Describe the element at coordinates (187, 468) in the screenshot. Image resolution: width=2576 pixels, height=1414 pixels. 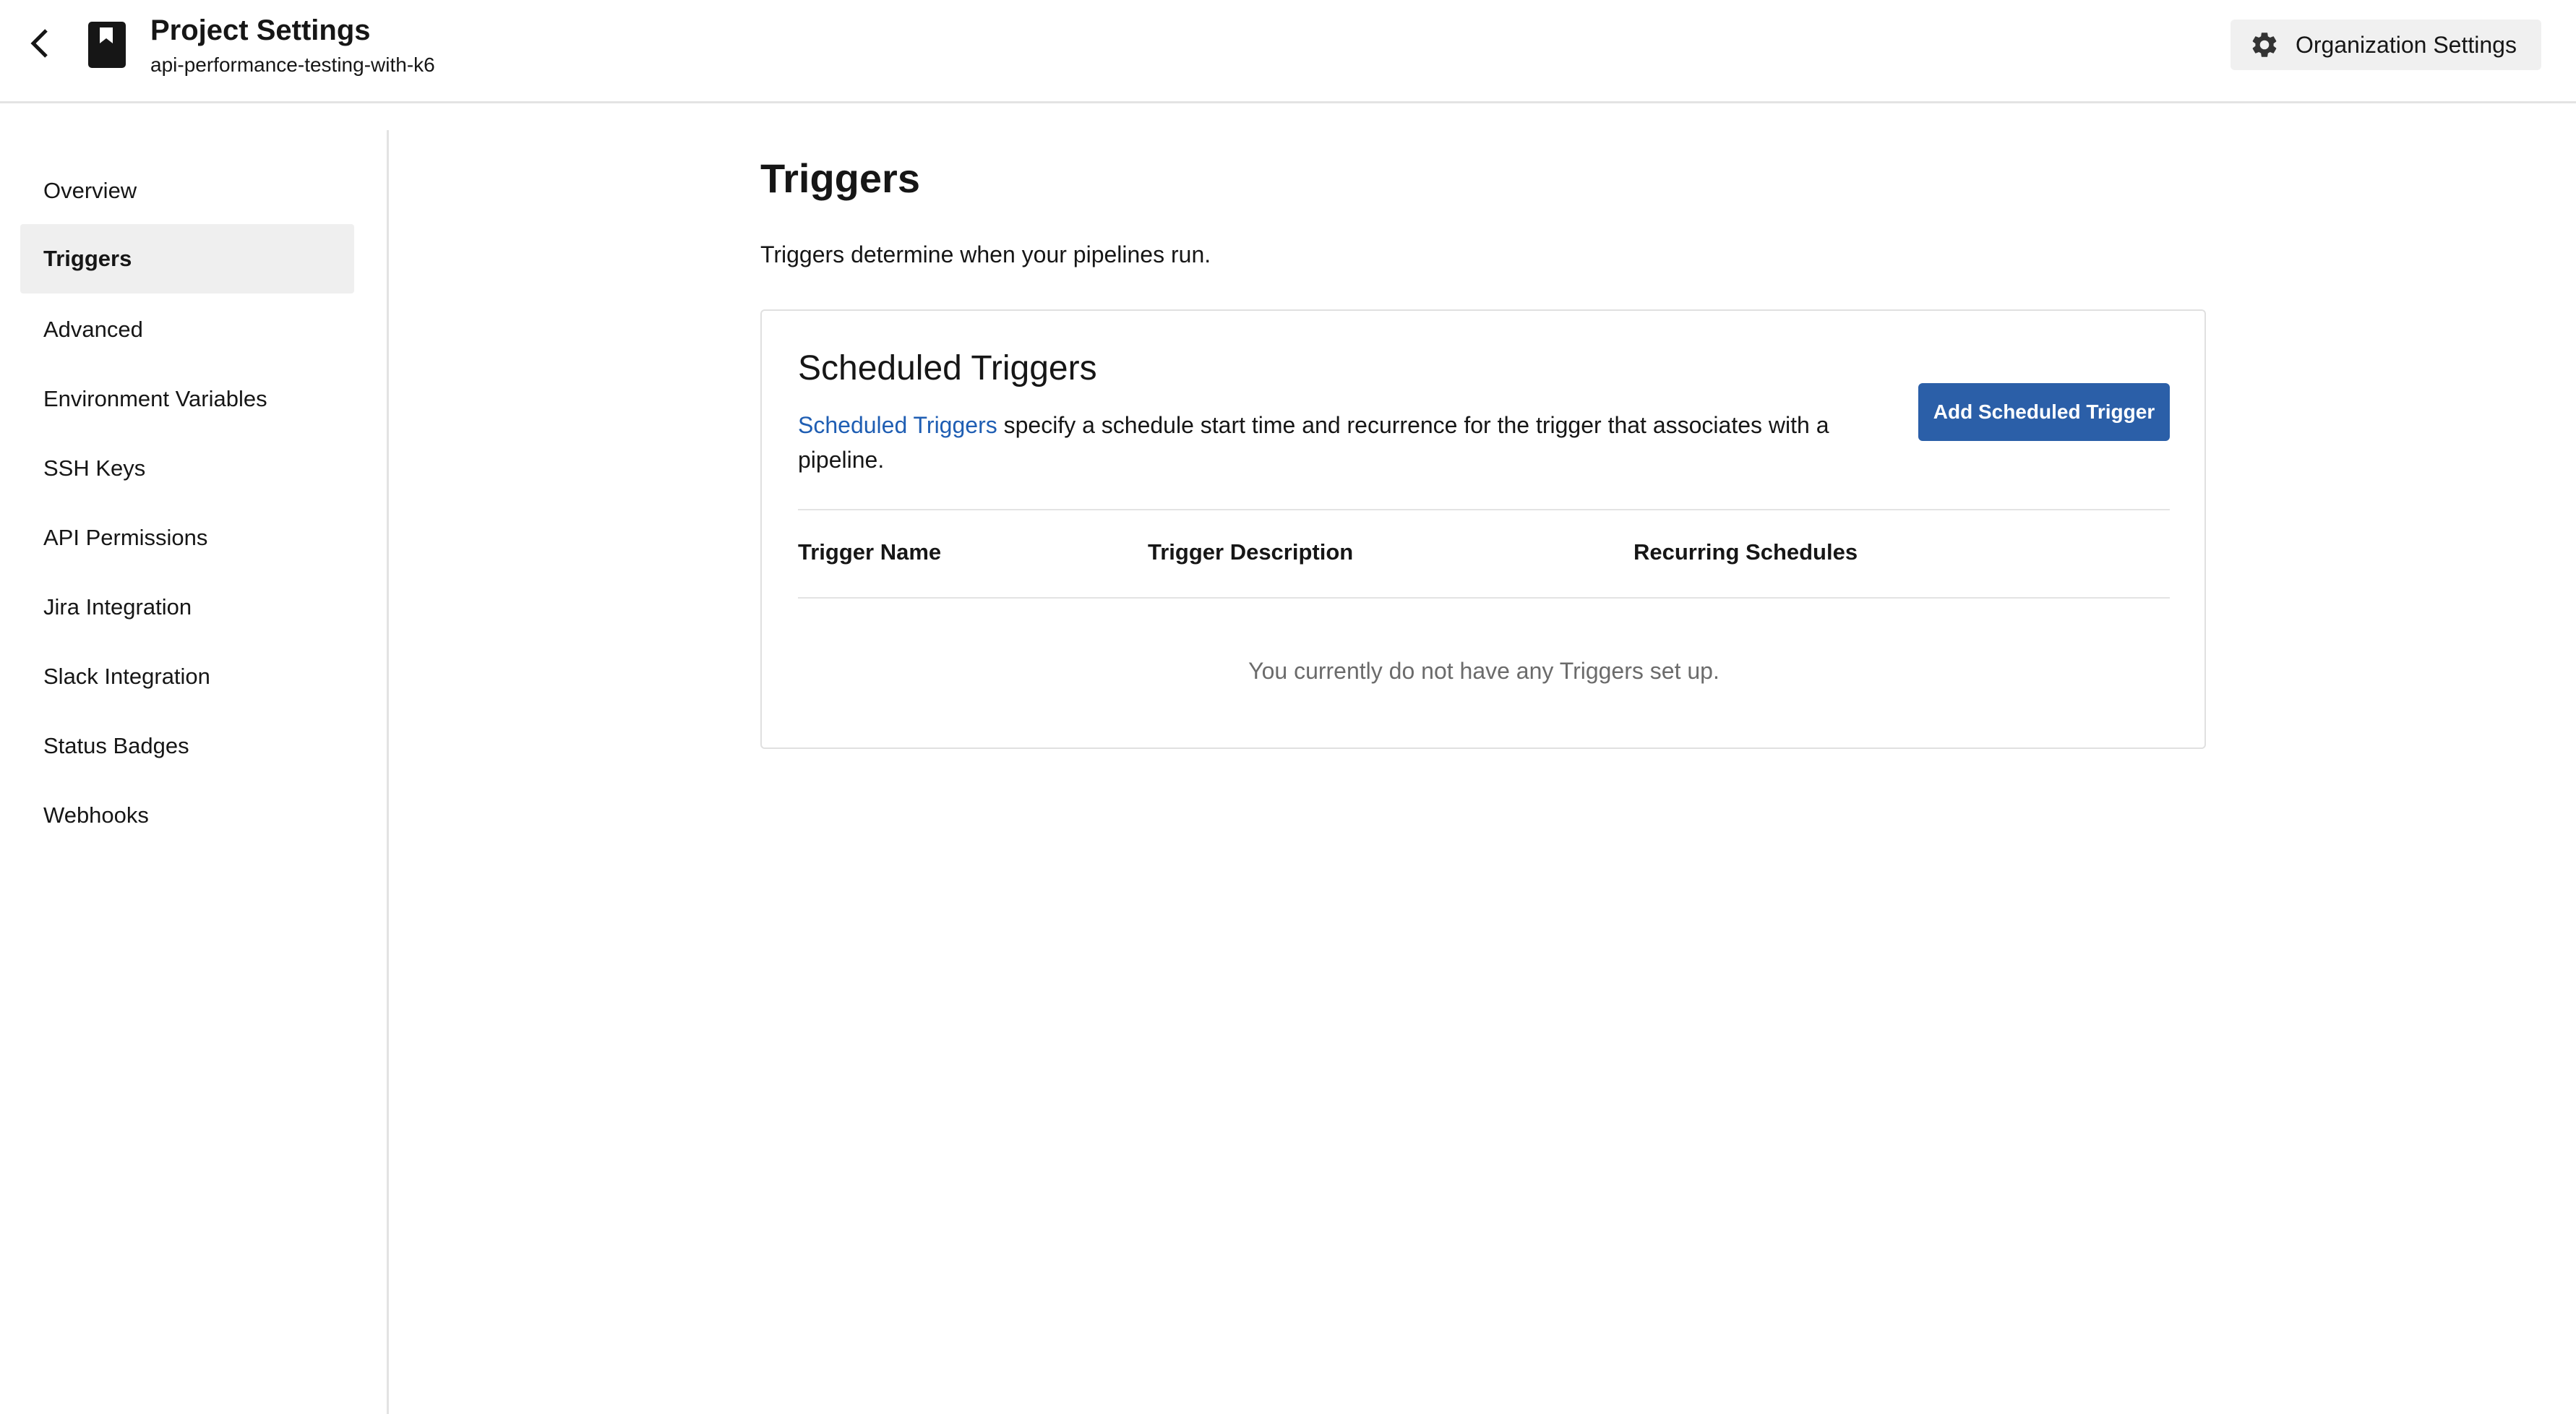
I see `sidebar-item-ssh-keys: SSH Keys` at that location.